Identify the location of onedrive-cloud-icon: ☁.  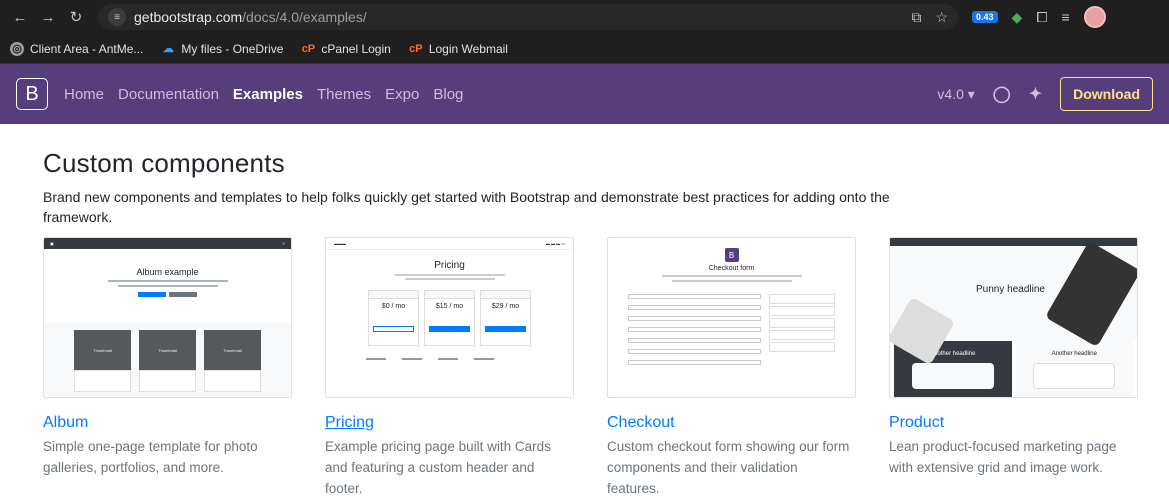
(168, 49).